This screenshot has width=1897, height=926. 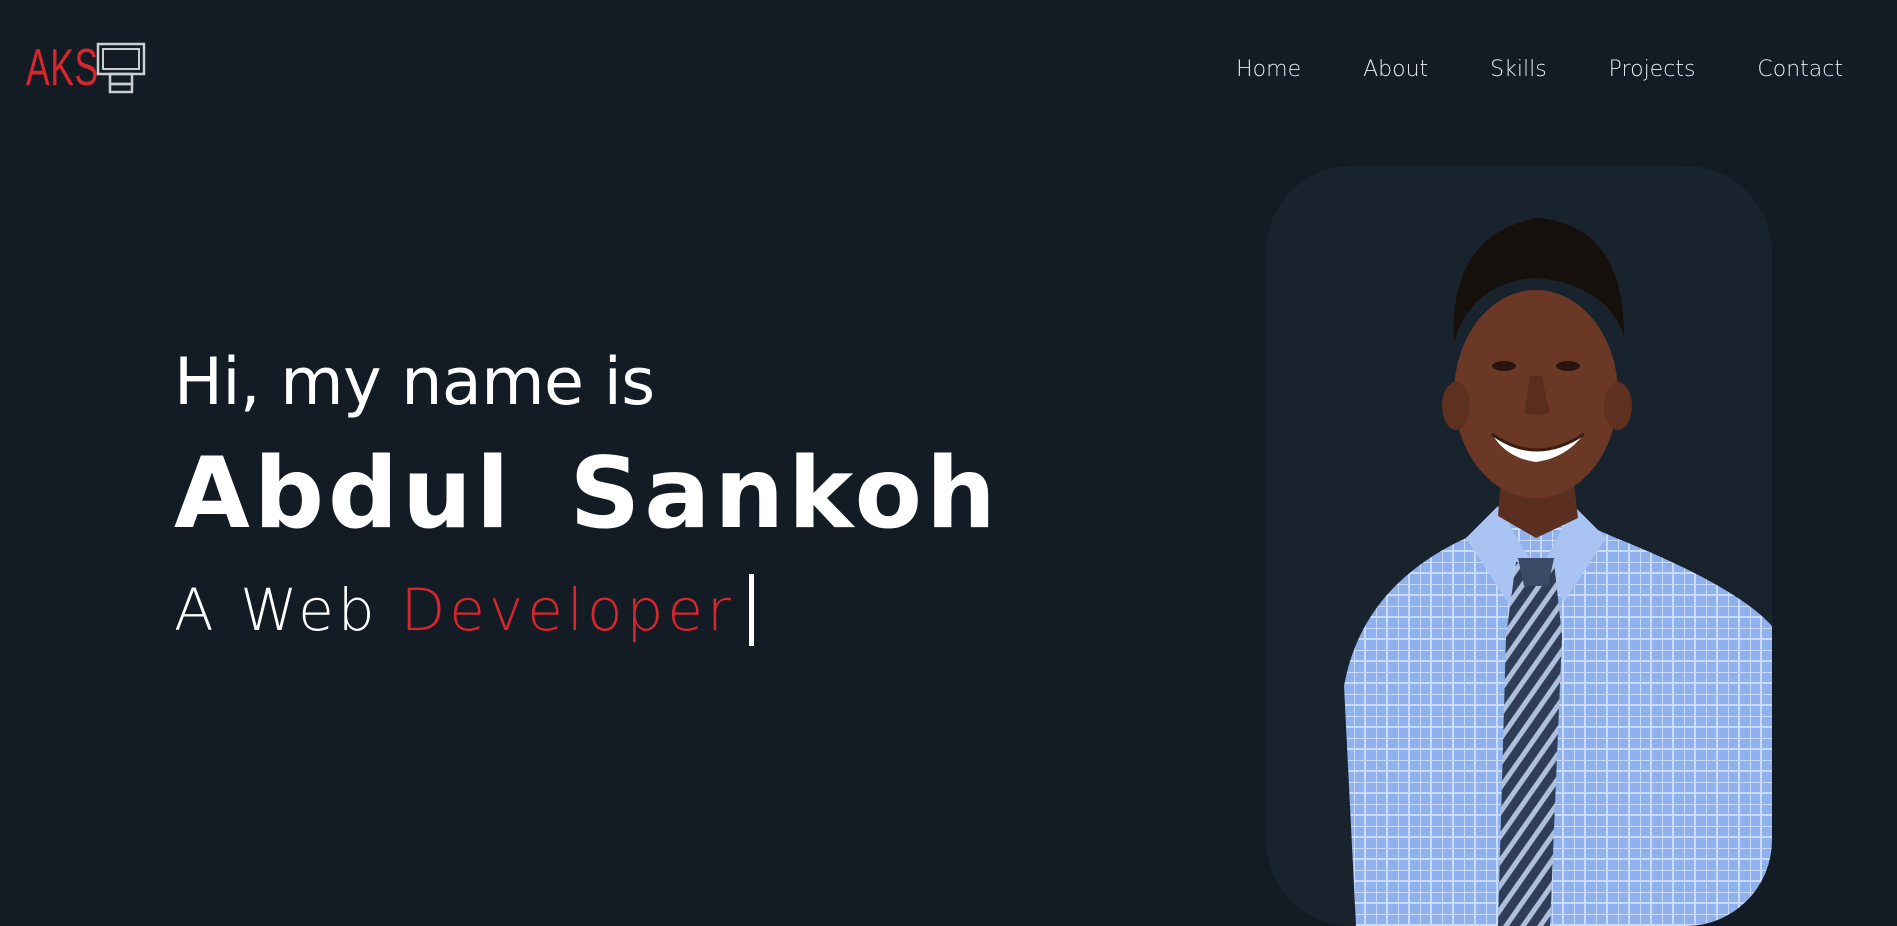 I want to click on typing-cursor, so click(x=751, y=610).